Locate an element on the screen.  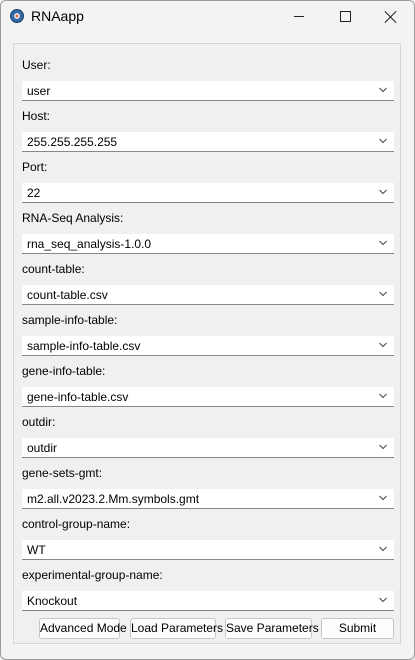
maximize-icon is located at coordinates (345, 16).